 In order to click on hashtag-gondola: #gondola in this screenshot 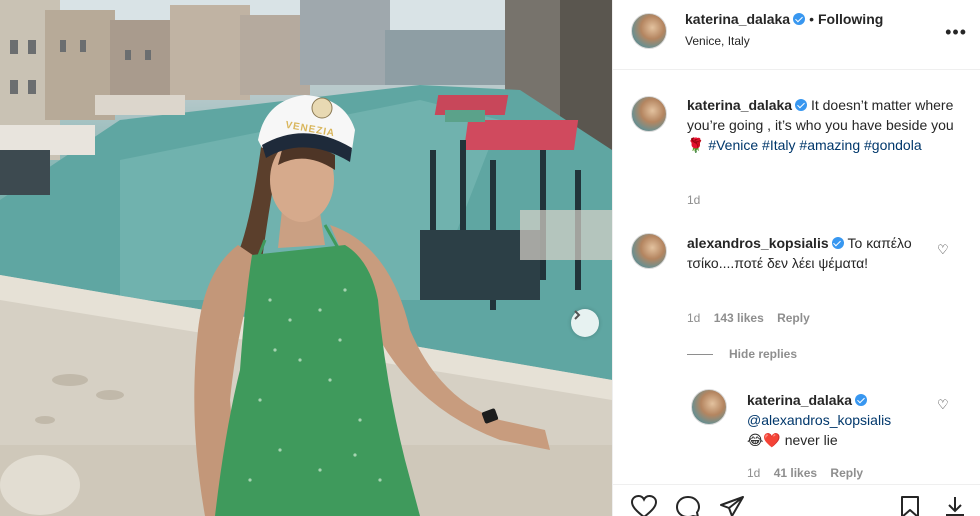, I will do `click(893, 145)`.